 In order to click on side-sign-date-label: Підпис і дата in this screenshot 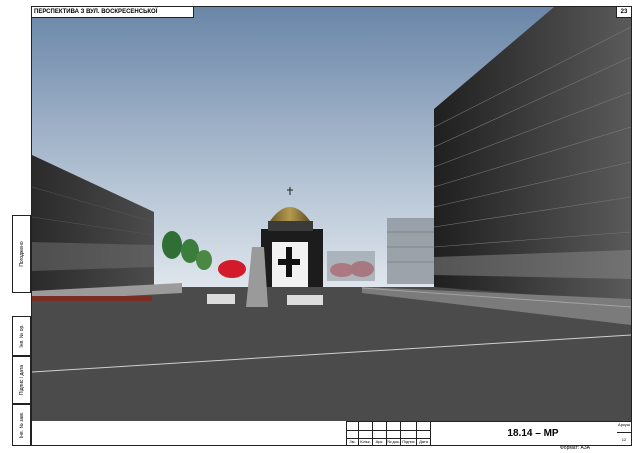, I will do `click(21, 380)`.